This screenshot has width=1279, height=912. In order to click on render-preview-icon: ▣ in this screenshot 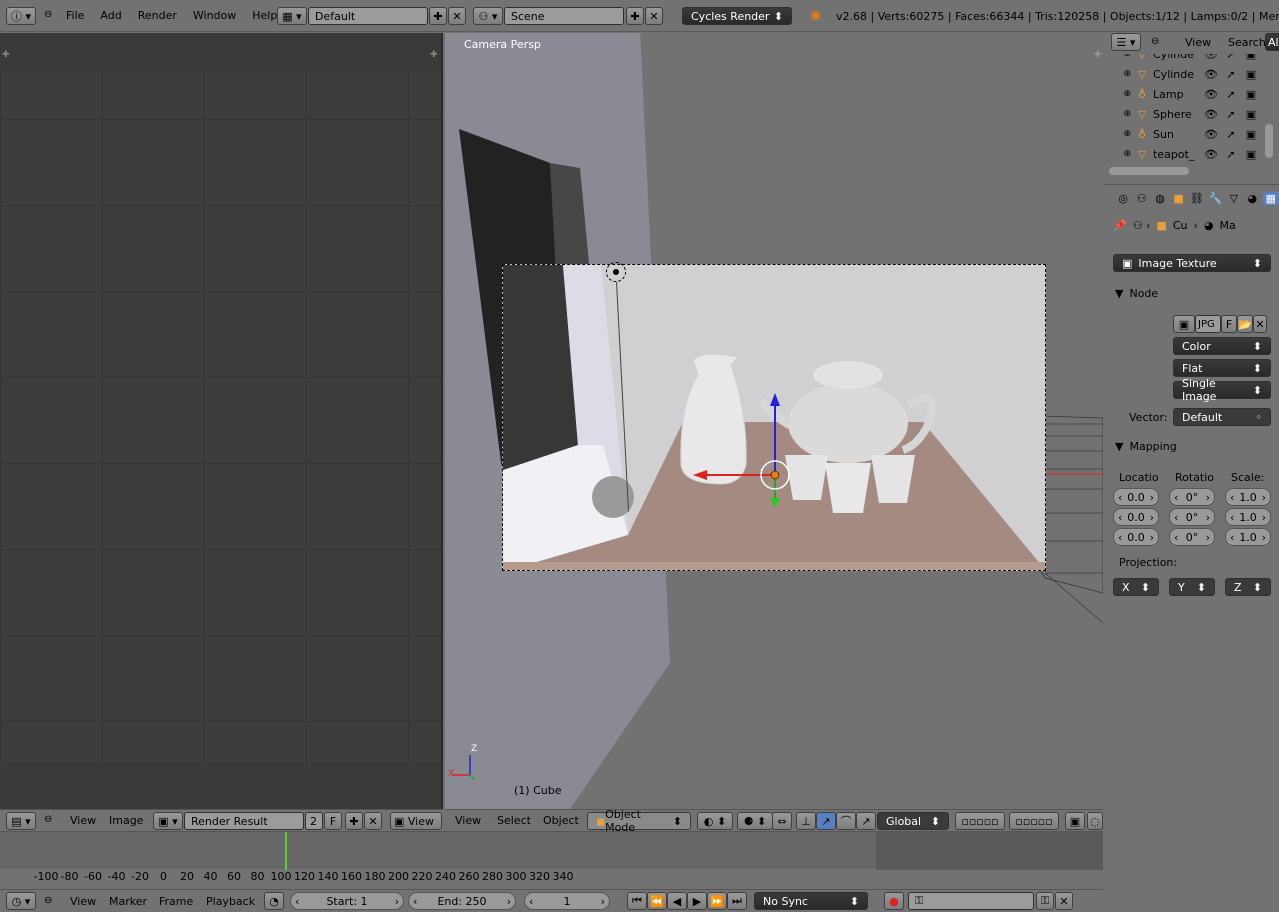, I will do `click(1075, 821)`.